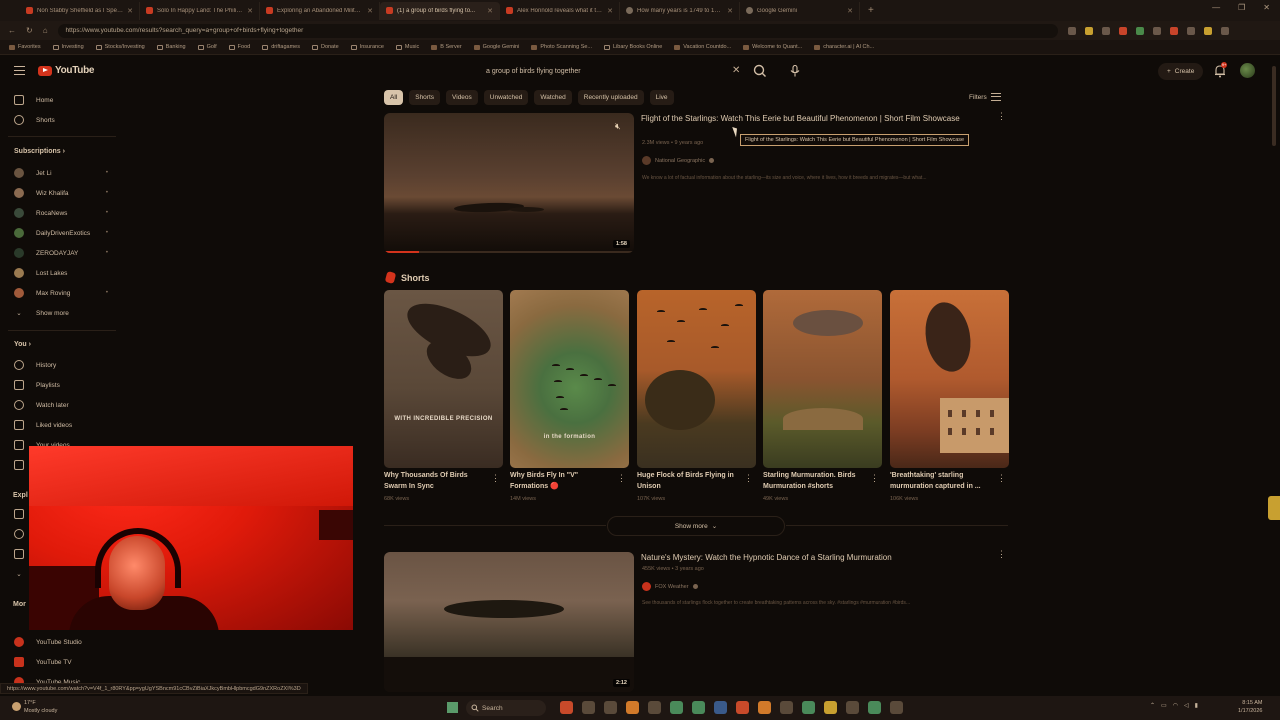 The image size is (1280, 720). What do you see at coordinates (760, 71) in the screenshot?
I see `search-button` at bounding box center [760, 71].